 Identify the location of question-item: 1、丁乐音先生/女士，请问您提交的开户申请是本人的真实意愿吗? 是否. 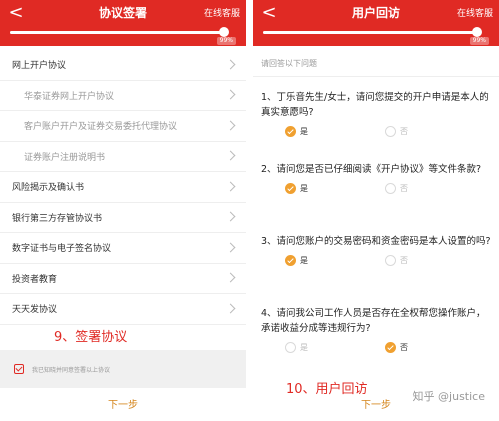
(377, 117).